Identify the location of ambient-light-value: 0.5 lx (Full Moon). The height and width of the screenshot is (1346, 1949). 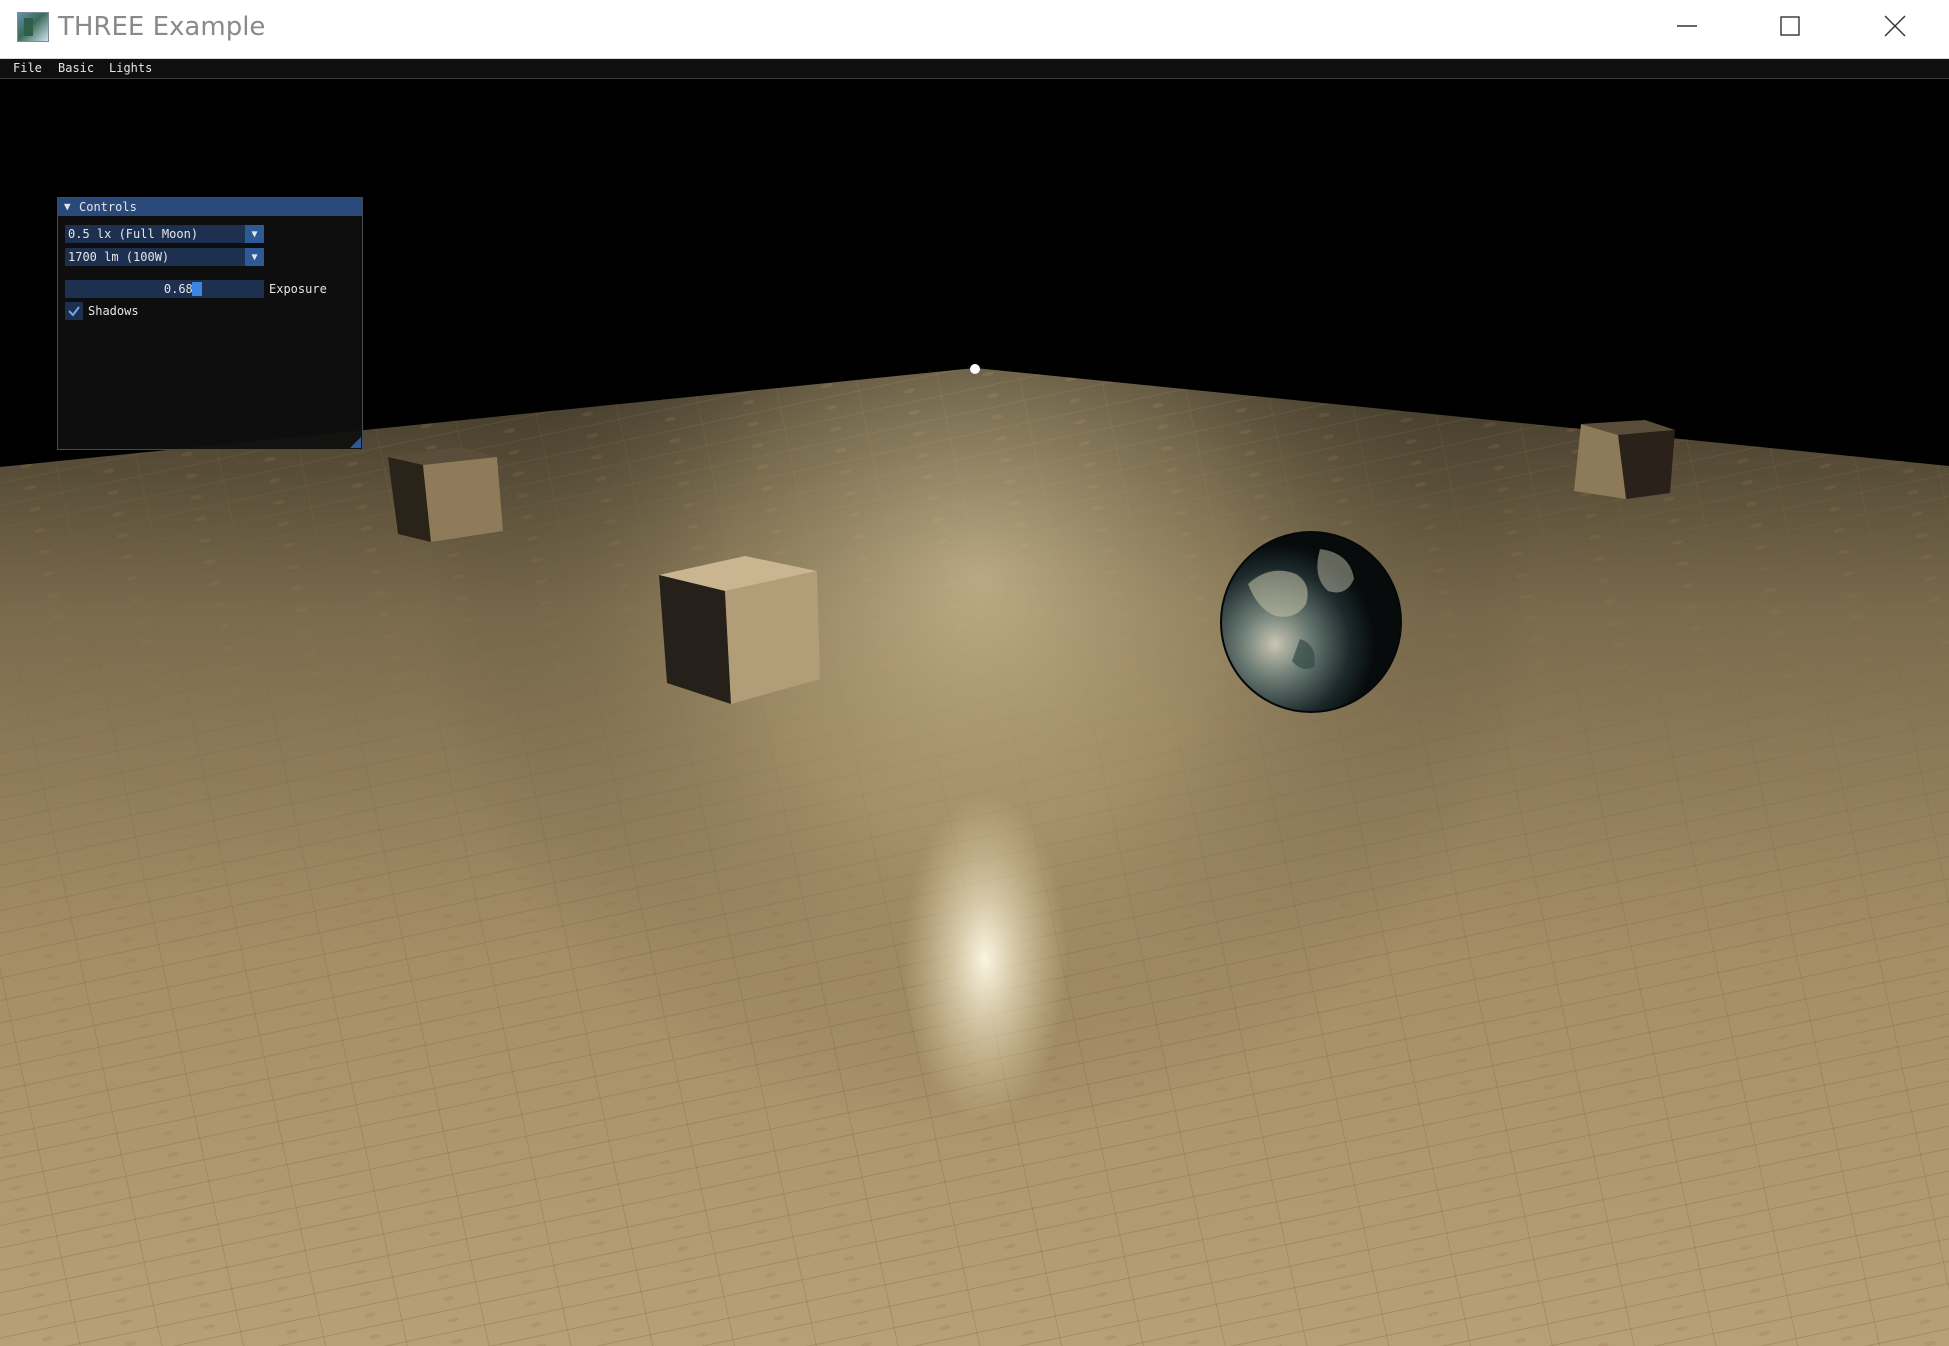
(133, 234).